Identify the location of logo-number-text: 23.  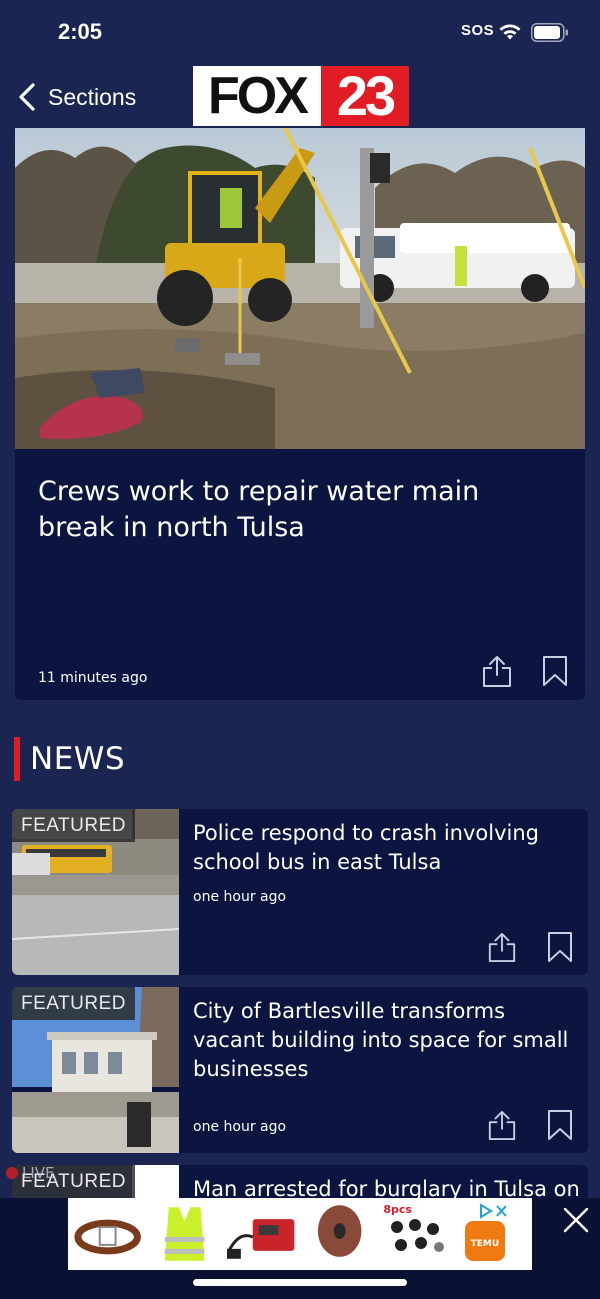
(365, 96).